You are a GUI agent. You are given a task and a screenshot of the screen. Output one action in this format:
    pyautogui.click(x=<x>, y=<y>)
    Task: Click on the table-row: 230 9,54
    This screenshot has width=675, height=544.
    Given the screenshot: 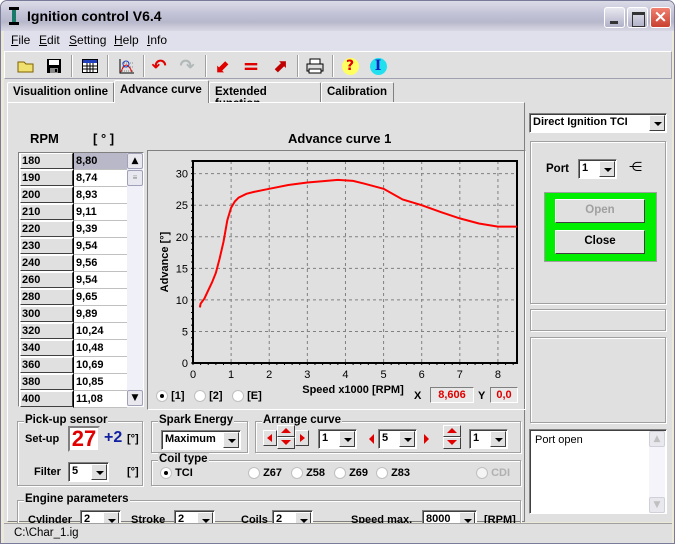 What is the action you would take?
    pyautogui.click(x=73, y=246)
    